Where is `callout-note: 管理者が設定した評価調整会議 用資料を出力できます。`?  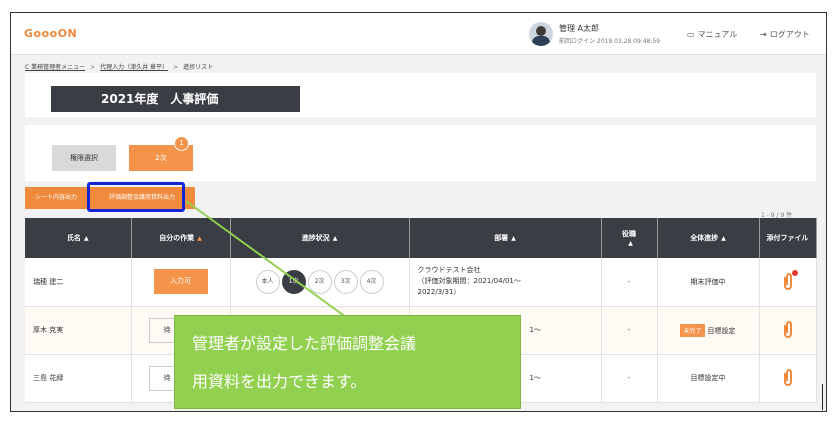 callout-note: 管理者が設定した評価調整会議 用資料を出力できます。 is located at coordinates (347, 362).